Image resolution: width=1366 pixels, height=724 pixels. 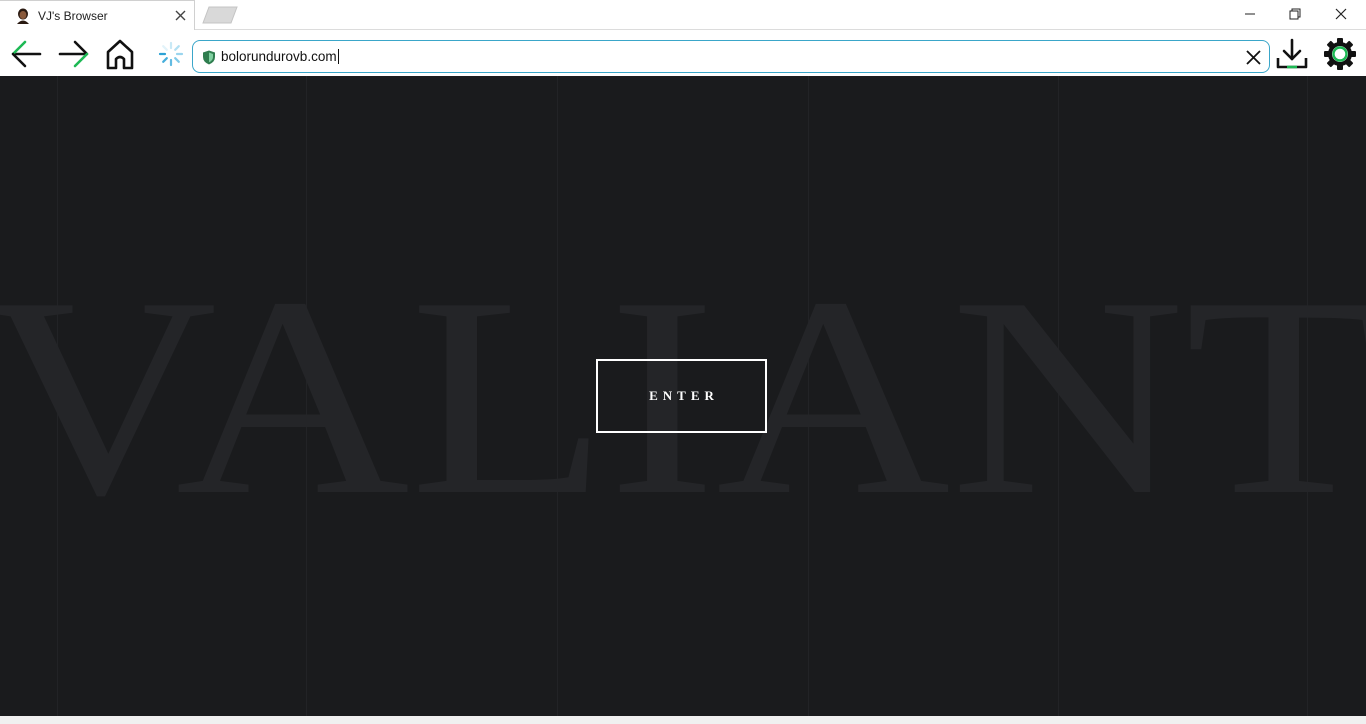 What do you see at coordinates (23, 16) in the screenshot?
I see `avatar-favicon-icon` at bounding box center [23, 16].